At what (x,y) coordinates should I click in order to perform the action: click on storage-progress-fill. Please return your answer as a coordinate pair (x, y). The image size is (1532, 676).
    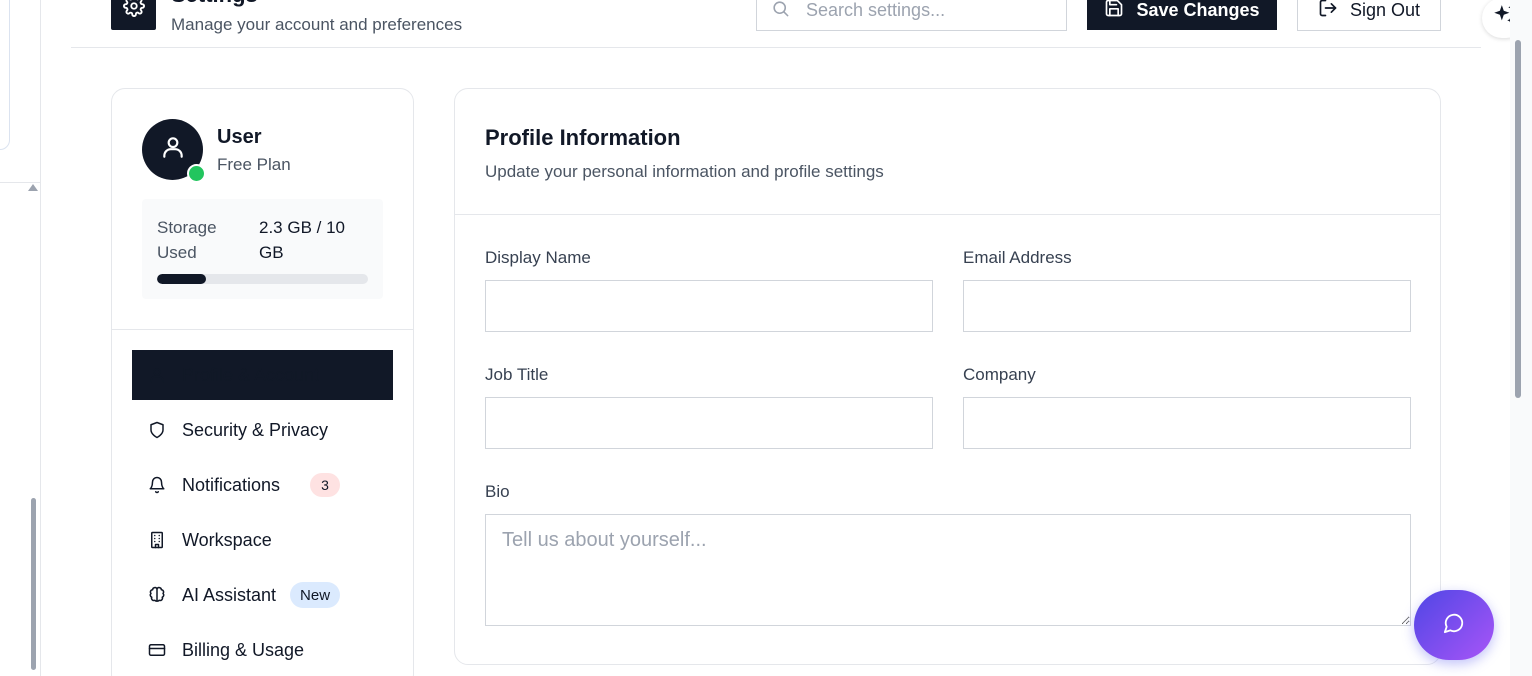
    Looking at the image, I should click on (181, 279).